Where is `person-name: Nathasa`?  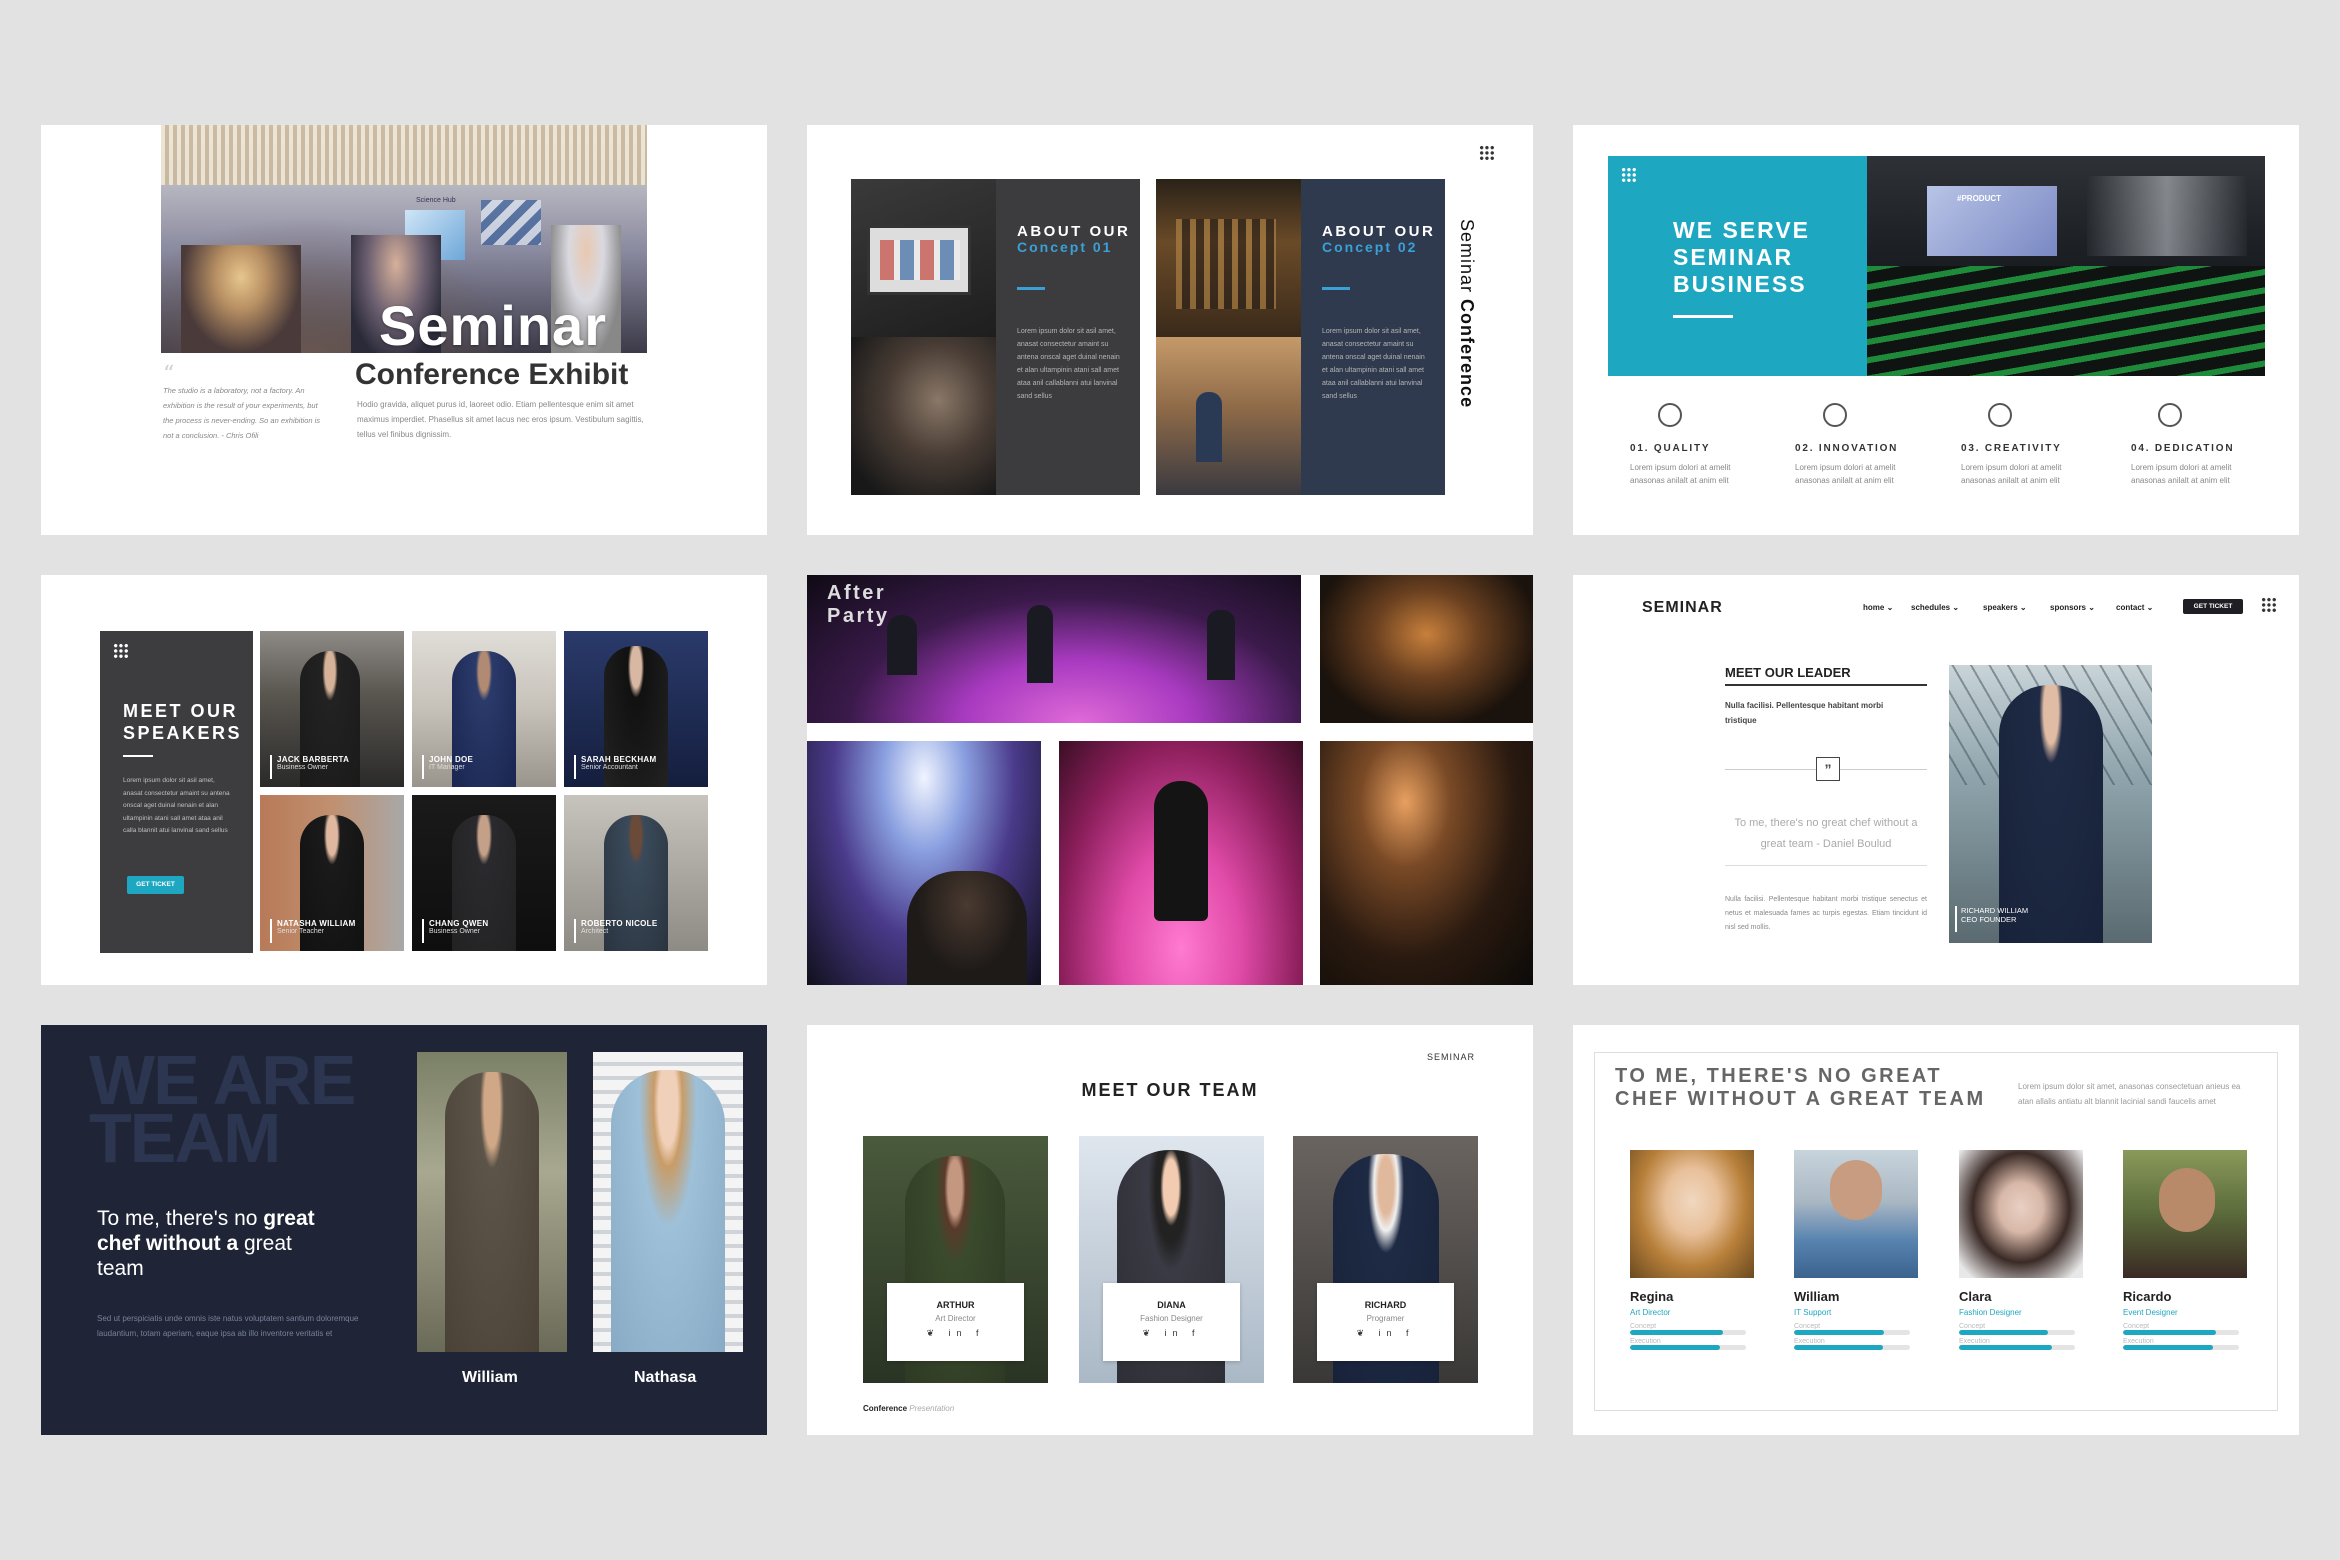
person-name: Nathasa is located at coordinates (665, 1377).